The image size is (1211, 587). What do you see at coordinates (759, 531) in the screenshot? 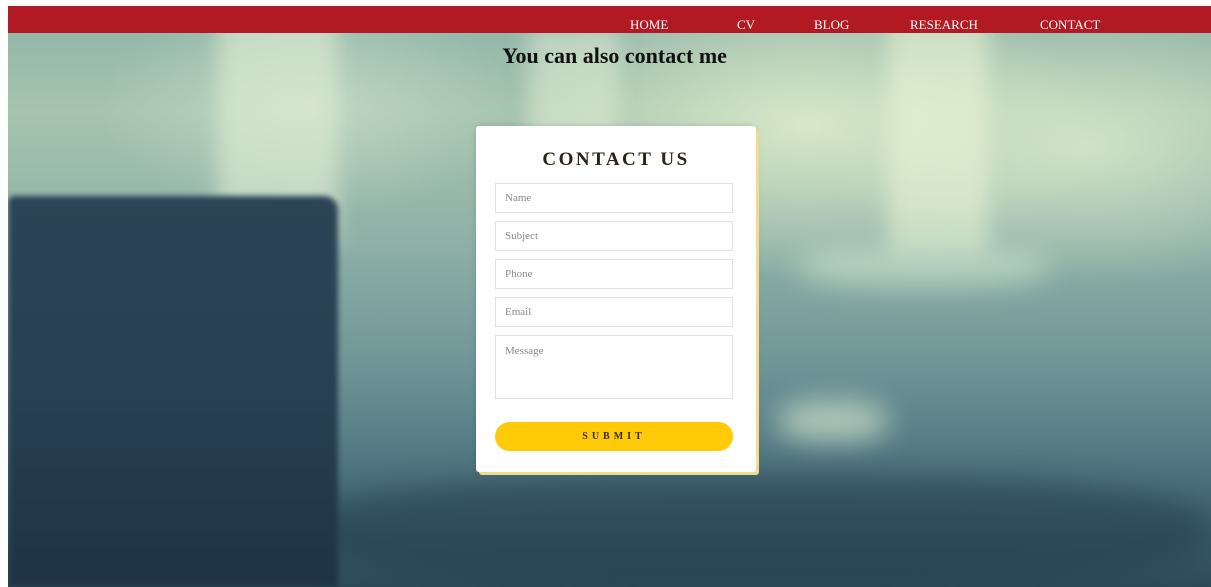
I see `background-desk` at bounding box center [759, 531].